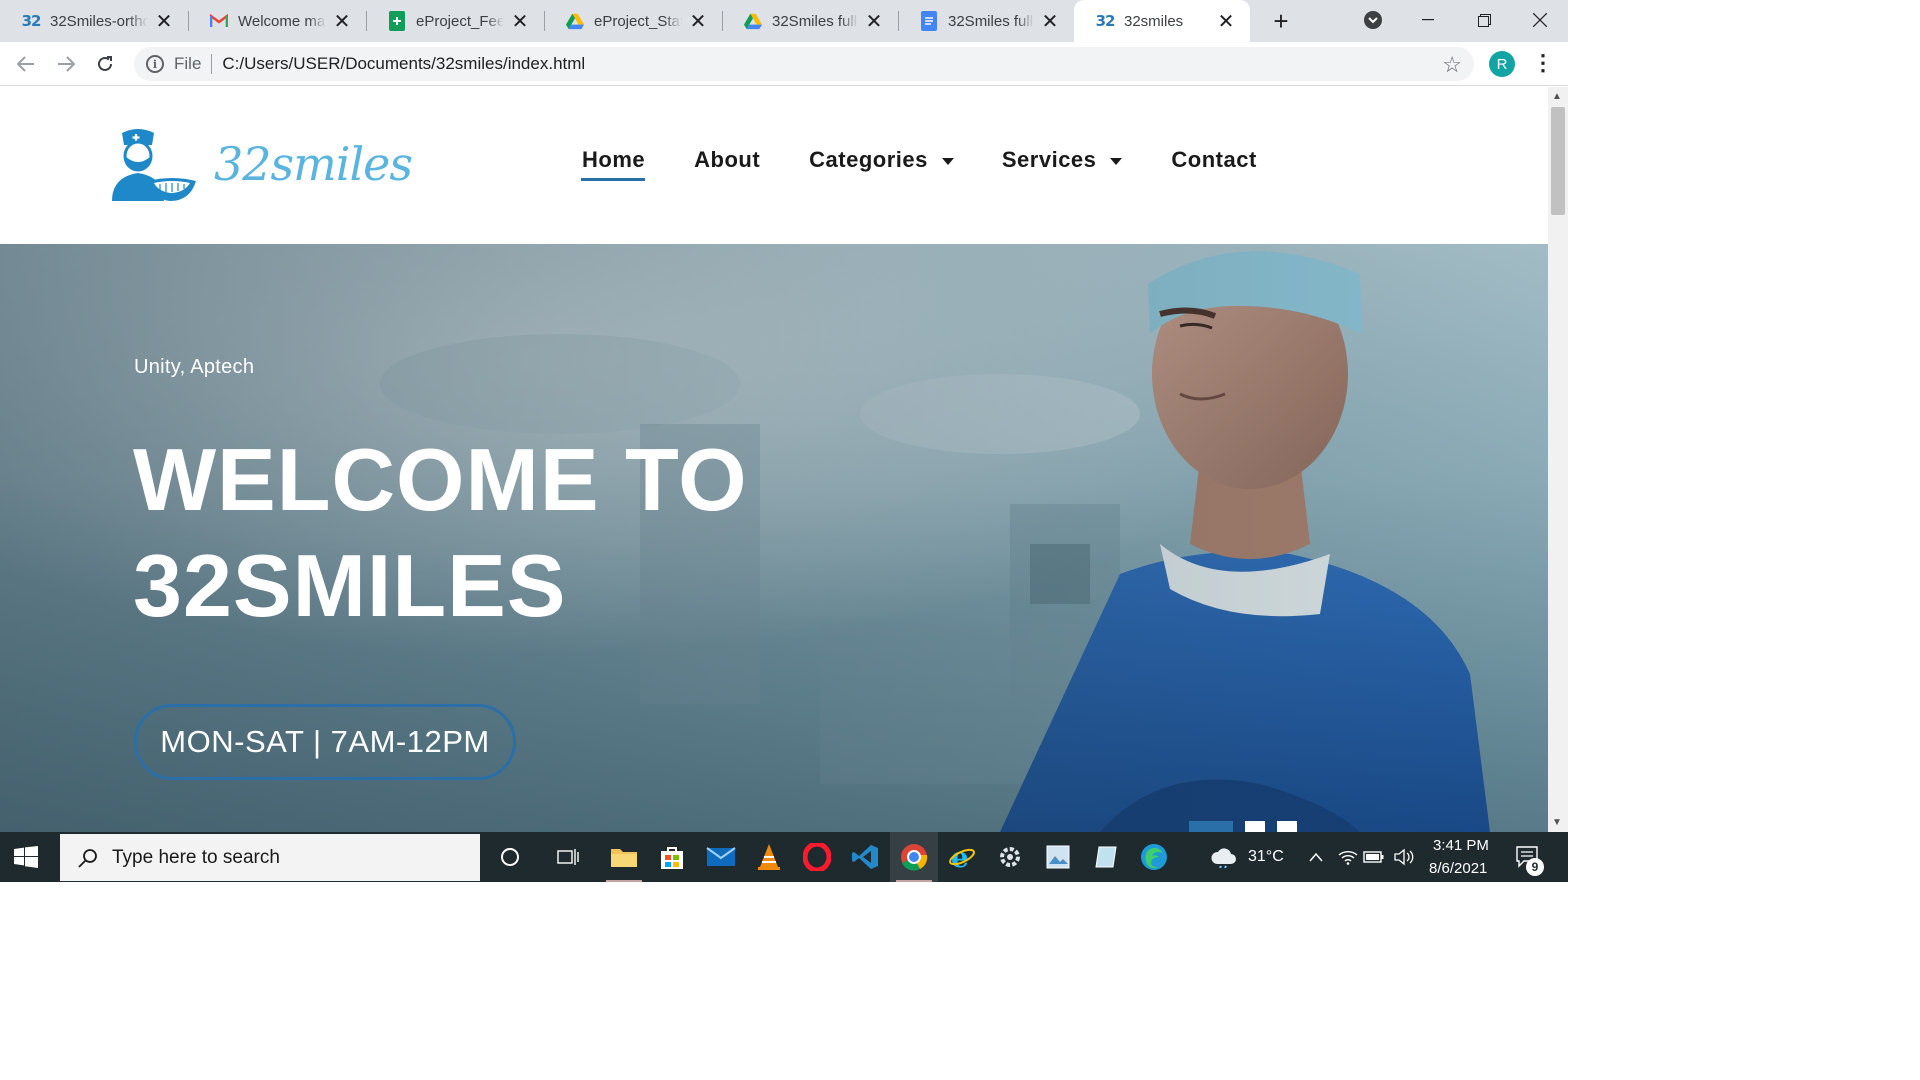 This screenshot has height=1080, width=1920. I want to click on minimize-button, so click(1428, 20).